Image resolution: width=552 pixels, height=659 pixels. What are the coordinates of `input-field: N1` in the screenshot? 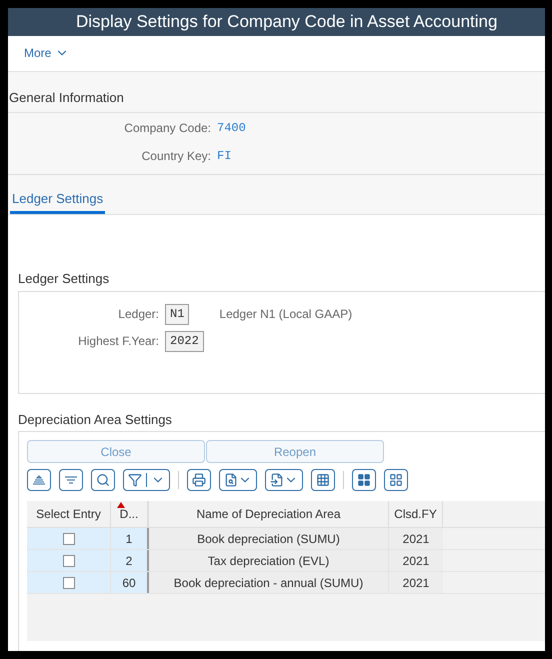 It's located at (177, 314).